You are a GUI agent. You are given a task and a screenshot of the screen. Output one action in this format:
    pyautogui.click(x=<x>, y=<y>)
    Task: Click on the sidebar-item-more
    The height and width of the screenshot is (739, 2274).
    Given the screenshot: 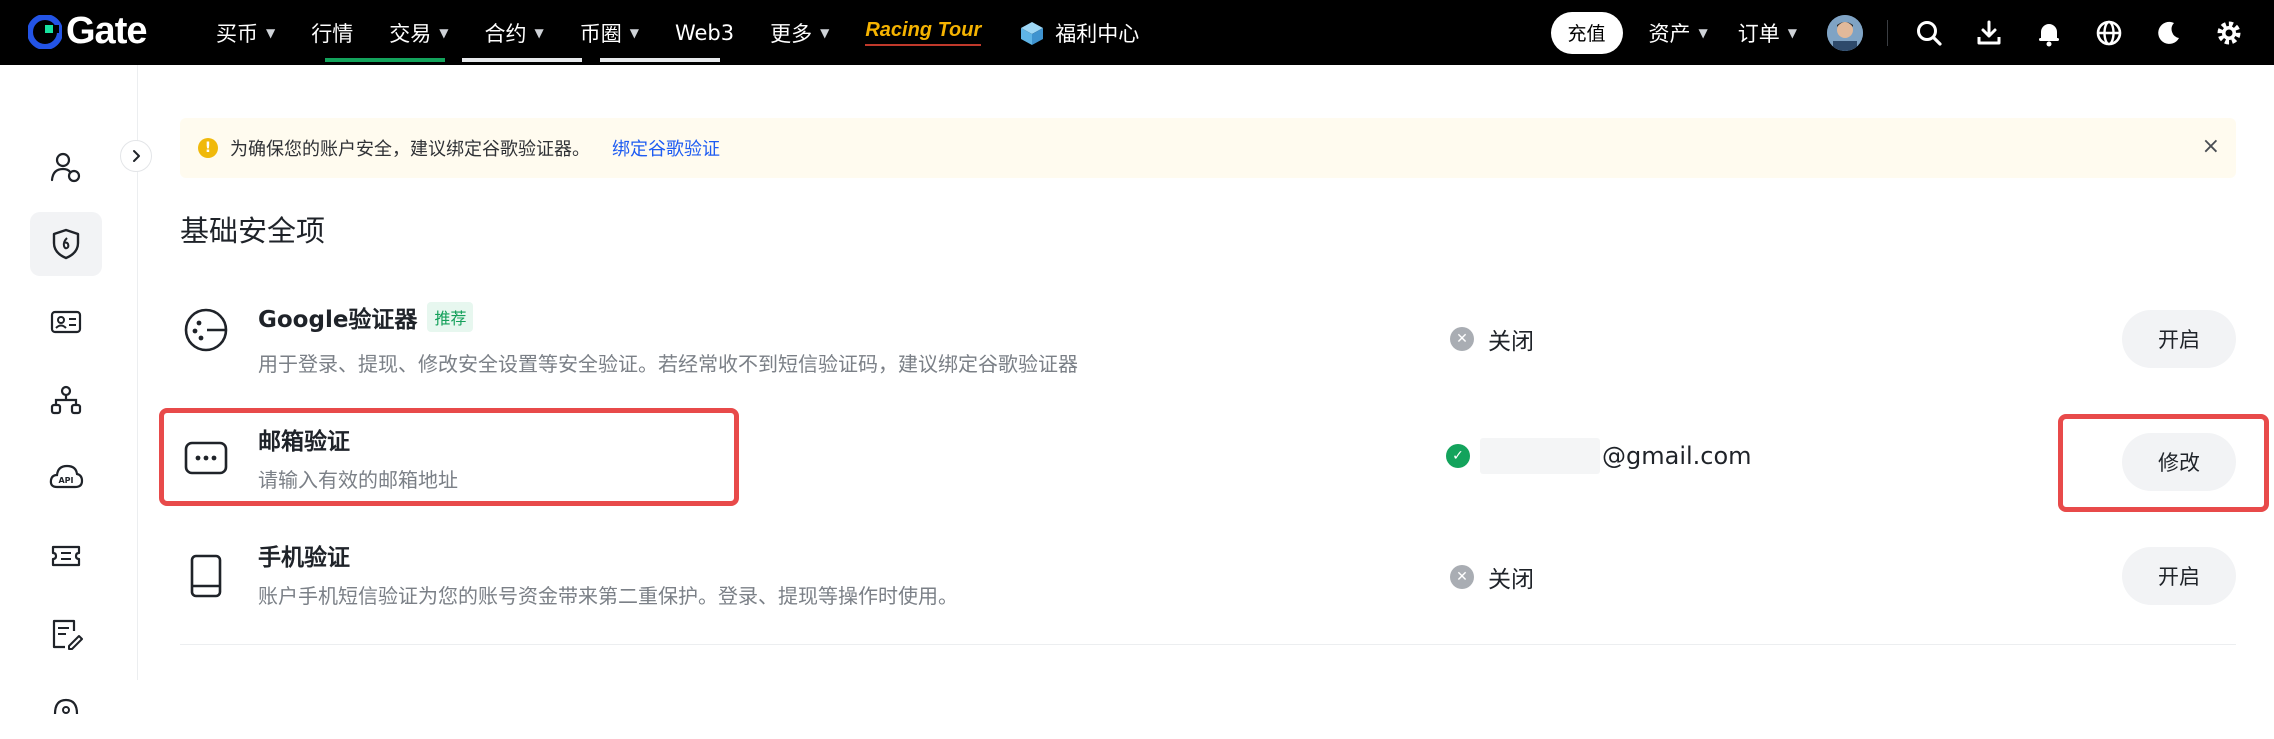 What is the action you would take?
    pyautogui.click(x=66, y=707)
    